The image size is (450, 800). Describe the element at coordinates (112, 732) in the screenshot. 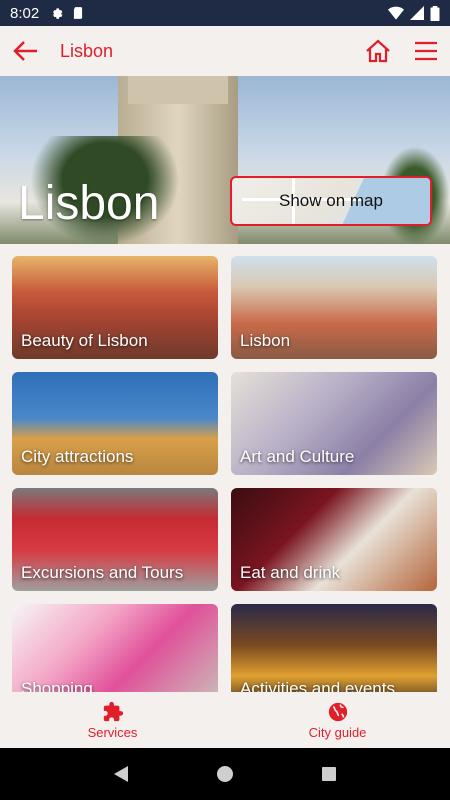

I see `nav-services-label: Services` at that location.